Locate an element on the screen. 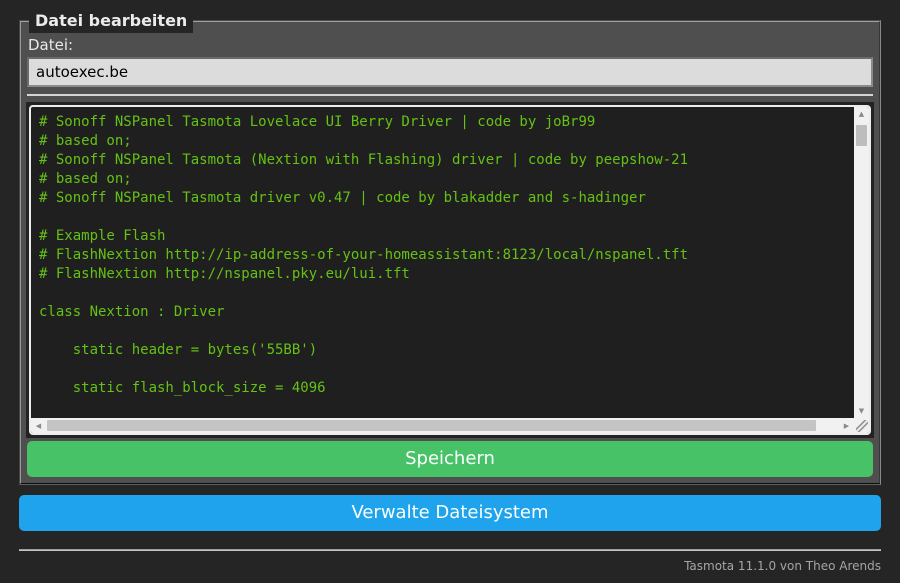  manage-filesystem-row: Verwalte Dateisystem is located at coordinates (450, 513).